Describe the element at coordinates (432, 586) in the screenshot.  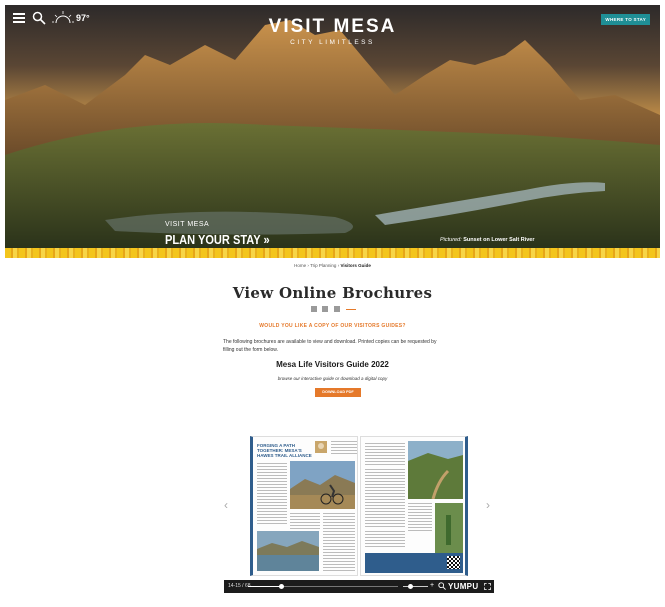
I see `zoom-in-icon: +` at that location.